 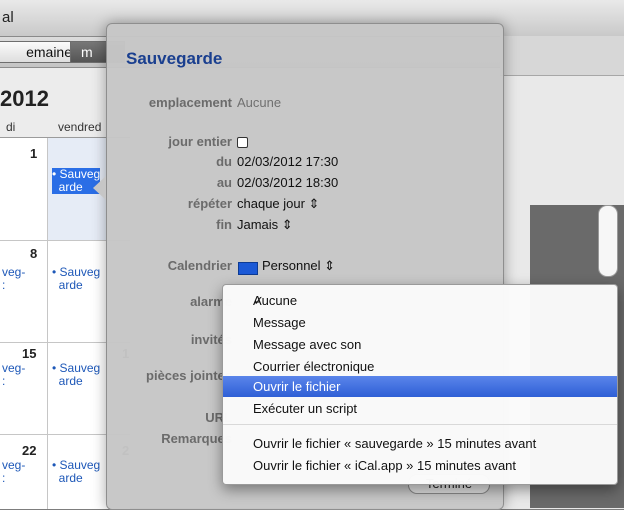 What do you see at coordinates (34, 153) in the screenshot?
I see `day-number: 1` at bounding box center [34, 153].